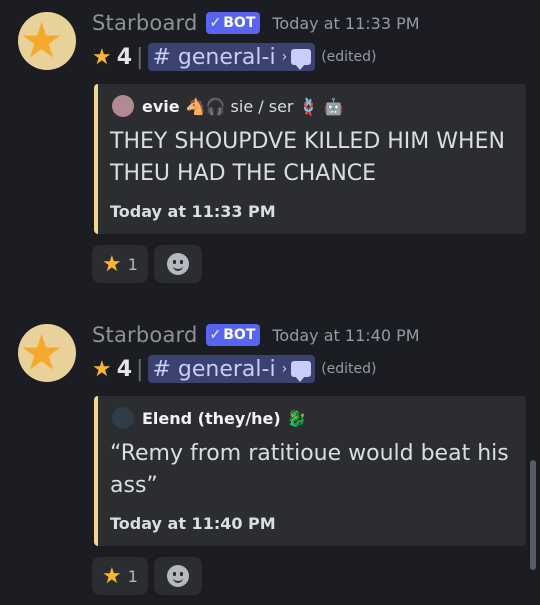 The image size is (540, 605). I want to click on message-header: Starboard ✓ BOT Today at 11:33 PM, so click(256, 23).